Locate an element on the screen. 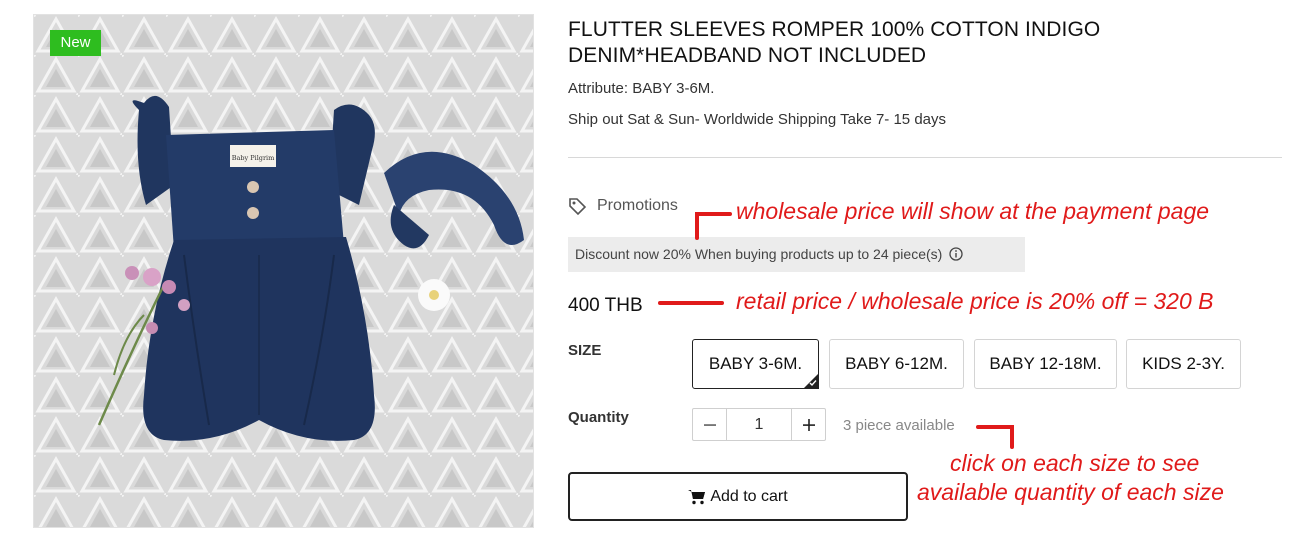 This screenshot has height=537, width=1309. quantity-increment-button is located at coordinates (808, 424).